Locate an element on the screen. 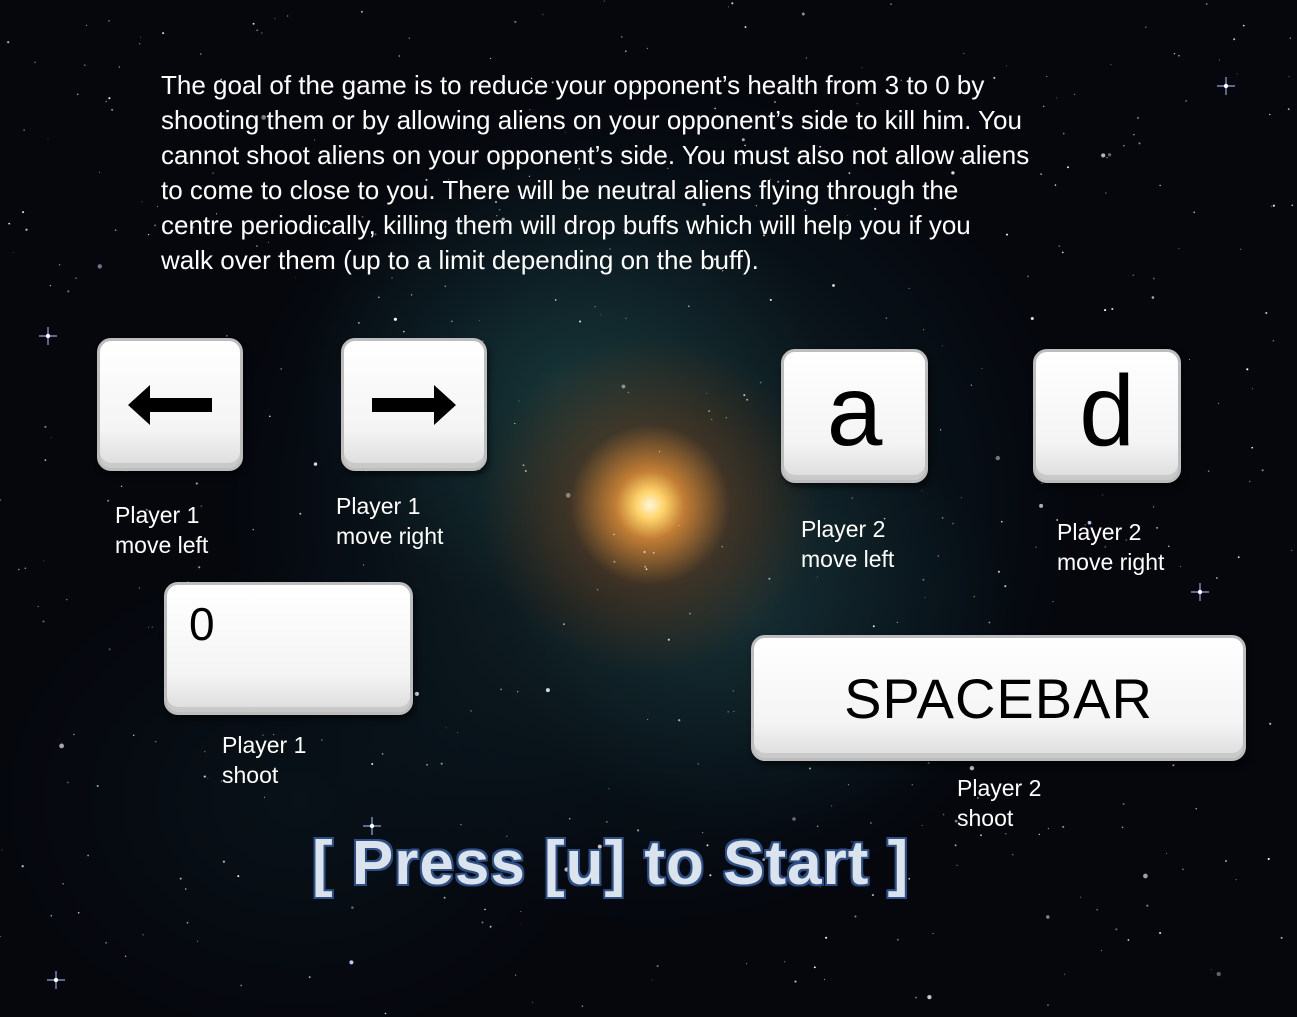  label-line: move left is located at coordinates (848, 559).